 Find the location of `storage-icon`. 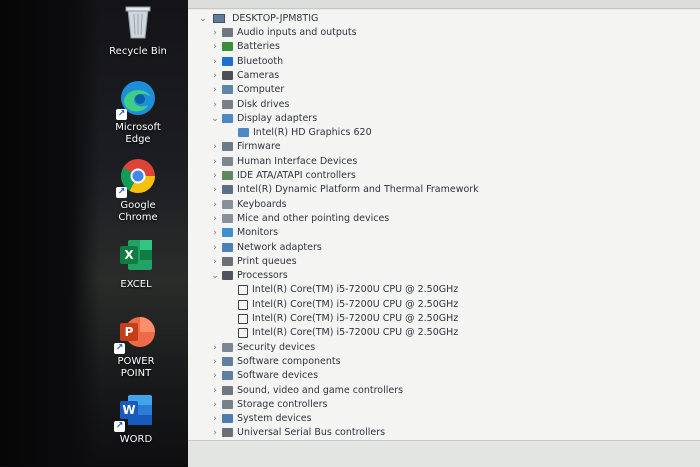

storage-icon is located at coordinates (227, 404).